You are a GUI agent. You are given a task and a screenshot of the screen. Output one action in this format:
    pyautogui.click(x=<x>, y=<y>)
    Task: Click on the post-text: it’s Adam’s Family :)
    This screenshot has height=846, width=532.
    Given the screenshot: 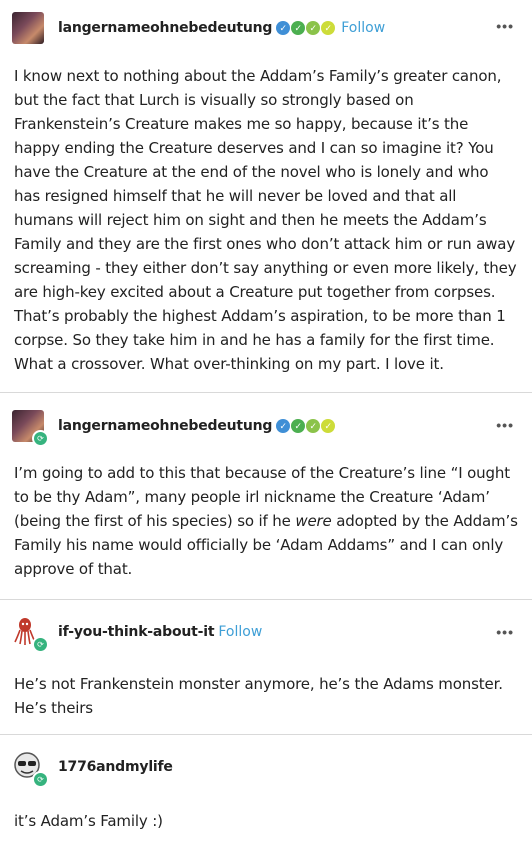 What is the action you would take?
    pyautogui.click(x=88, y=821)
    